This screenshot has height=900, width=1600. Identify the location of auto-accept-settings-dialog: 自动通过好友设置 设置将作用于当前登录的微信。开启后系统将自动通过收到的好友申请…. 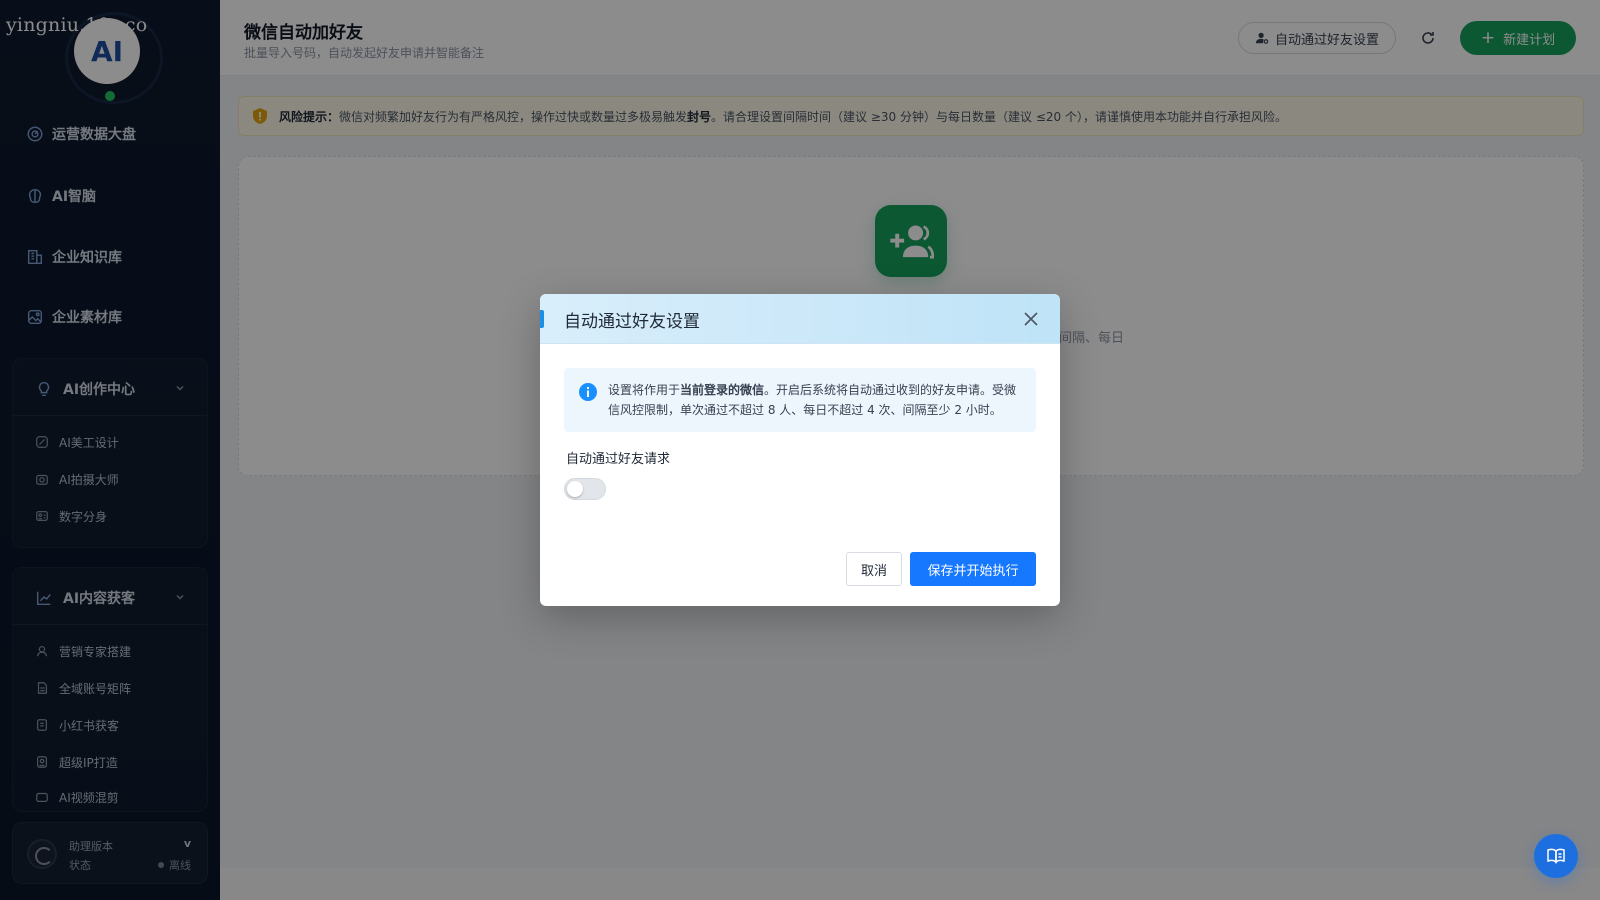
(800, 450).